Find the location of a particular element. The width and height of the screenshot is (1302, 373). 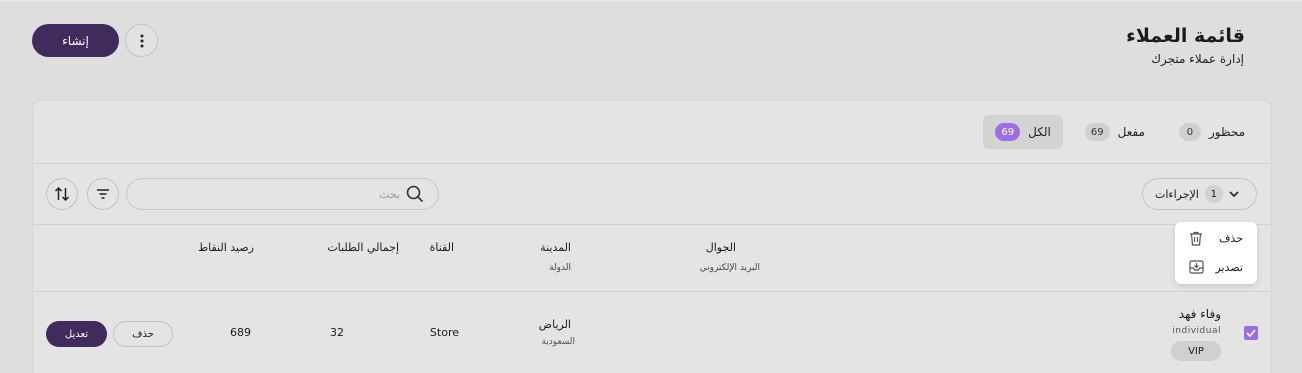

column-header-email: البريد الإلكتروني is located at coordinates (729, 268).